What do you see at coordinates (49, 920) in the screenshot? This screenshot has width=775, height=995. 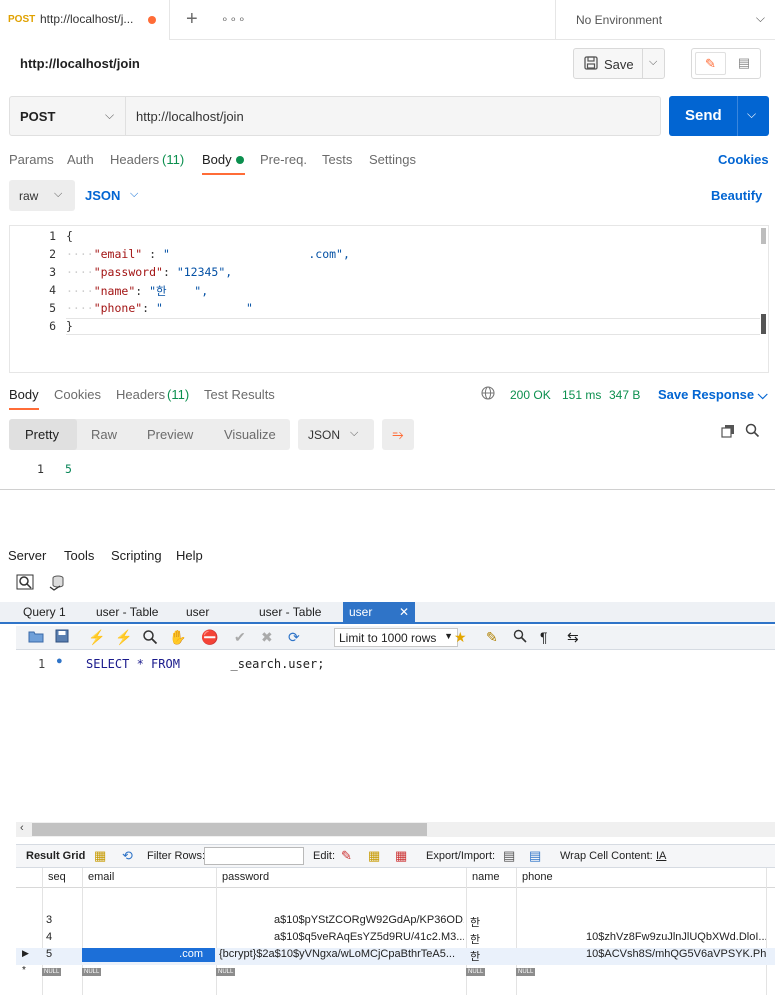 I see `cell-seq: 3` at bounding box center [49, 920].